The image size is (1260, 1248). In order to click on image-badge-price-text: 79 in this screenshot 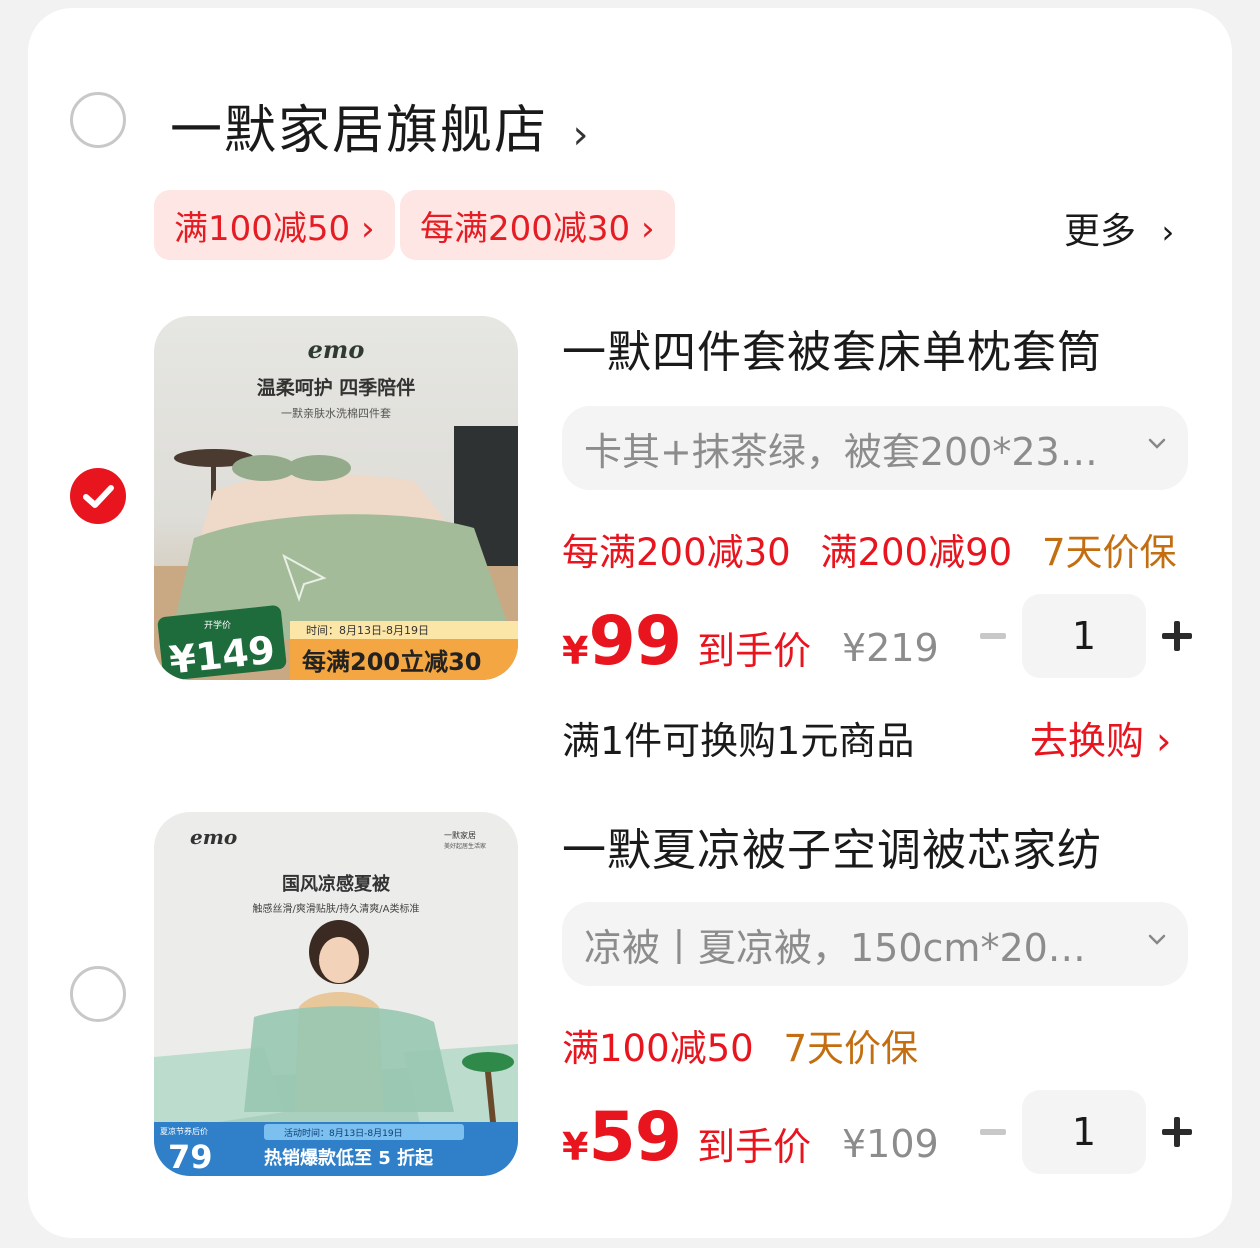, I will do `click(190, 1157)`.